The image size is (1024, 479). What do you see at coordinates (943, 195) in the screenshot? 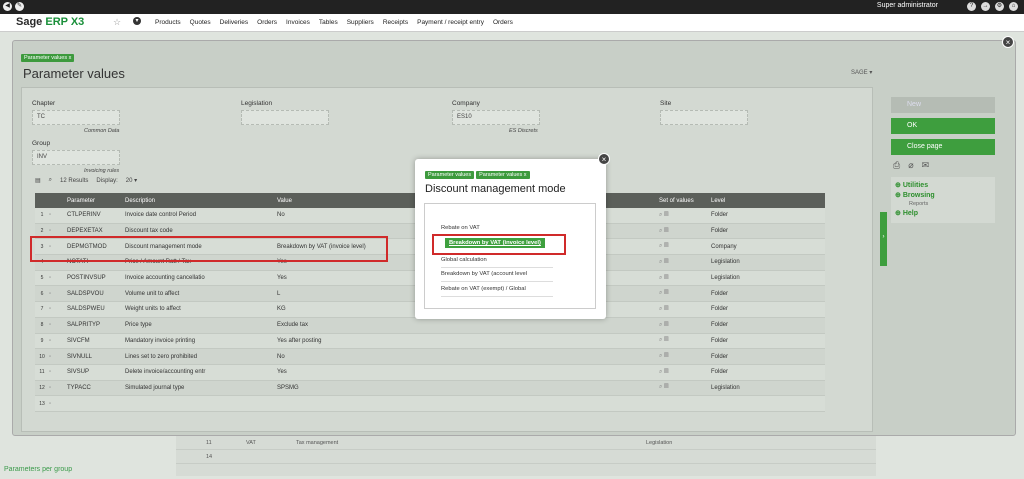
I see `browsing-link: ⊕ Browsing` at bounding box center [943, 195].